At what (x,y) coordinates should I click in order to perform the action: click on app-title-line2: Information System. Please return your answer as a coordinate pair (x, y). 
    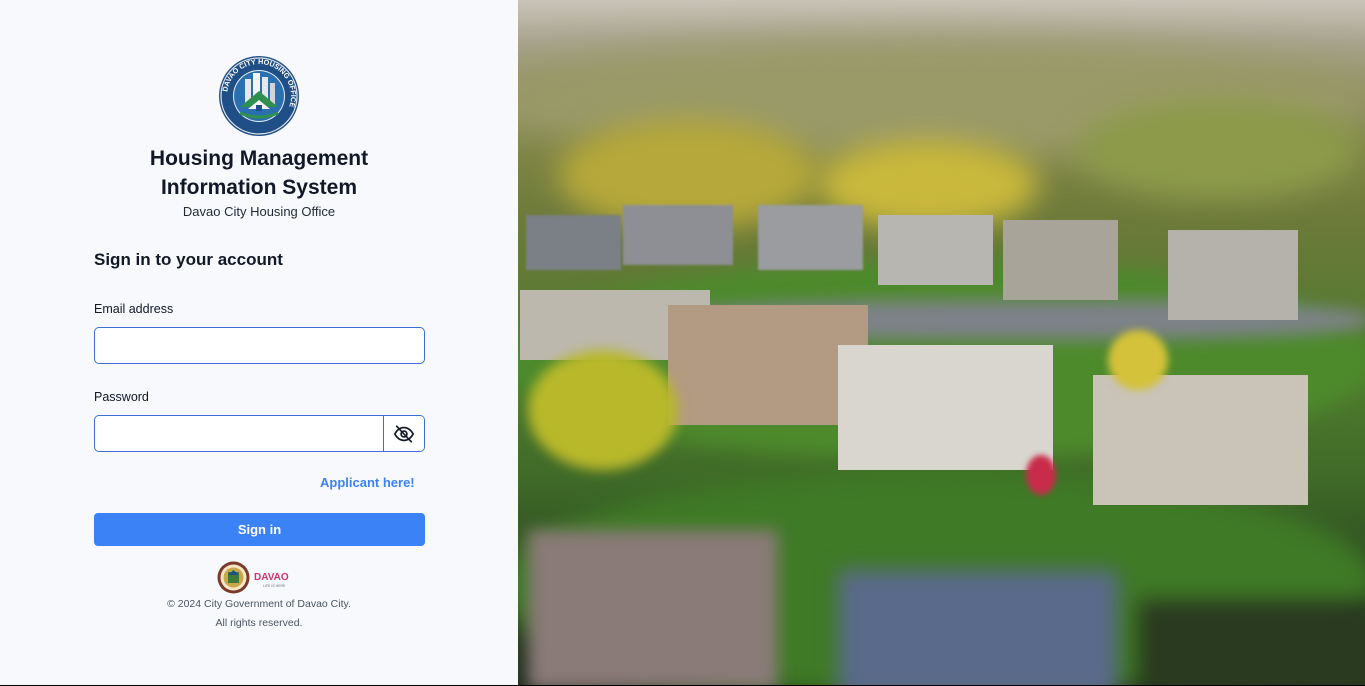
    Looking at the image, I should click on (259, 187).